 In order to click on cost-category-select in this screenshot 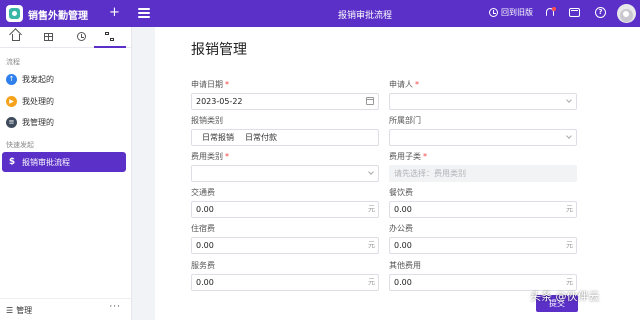, I will do `click(285, 173)`.